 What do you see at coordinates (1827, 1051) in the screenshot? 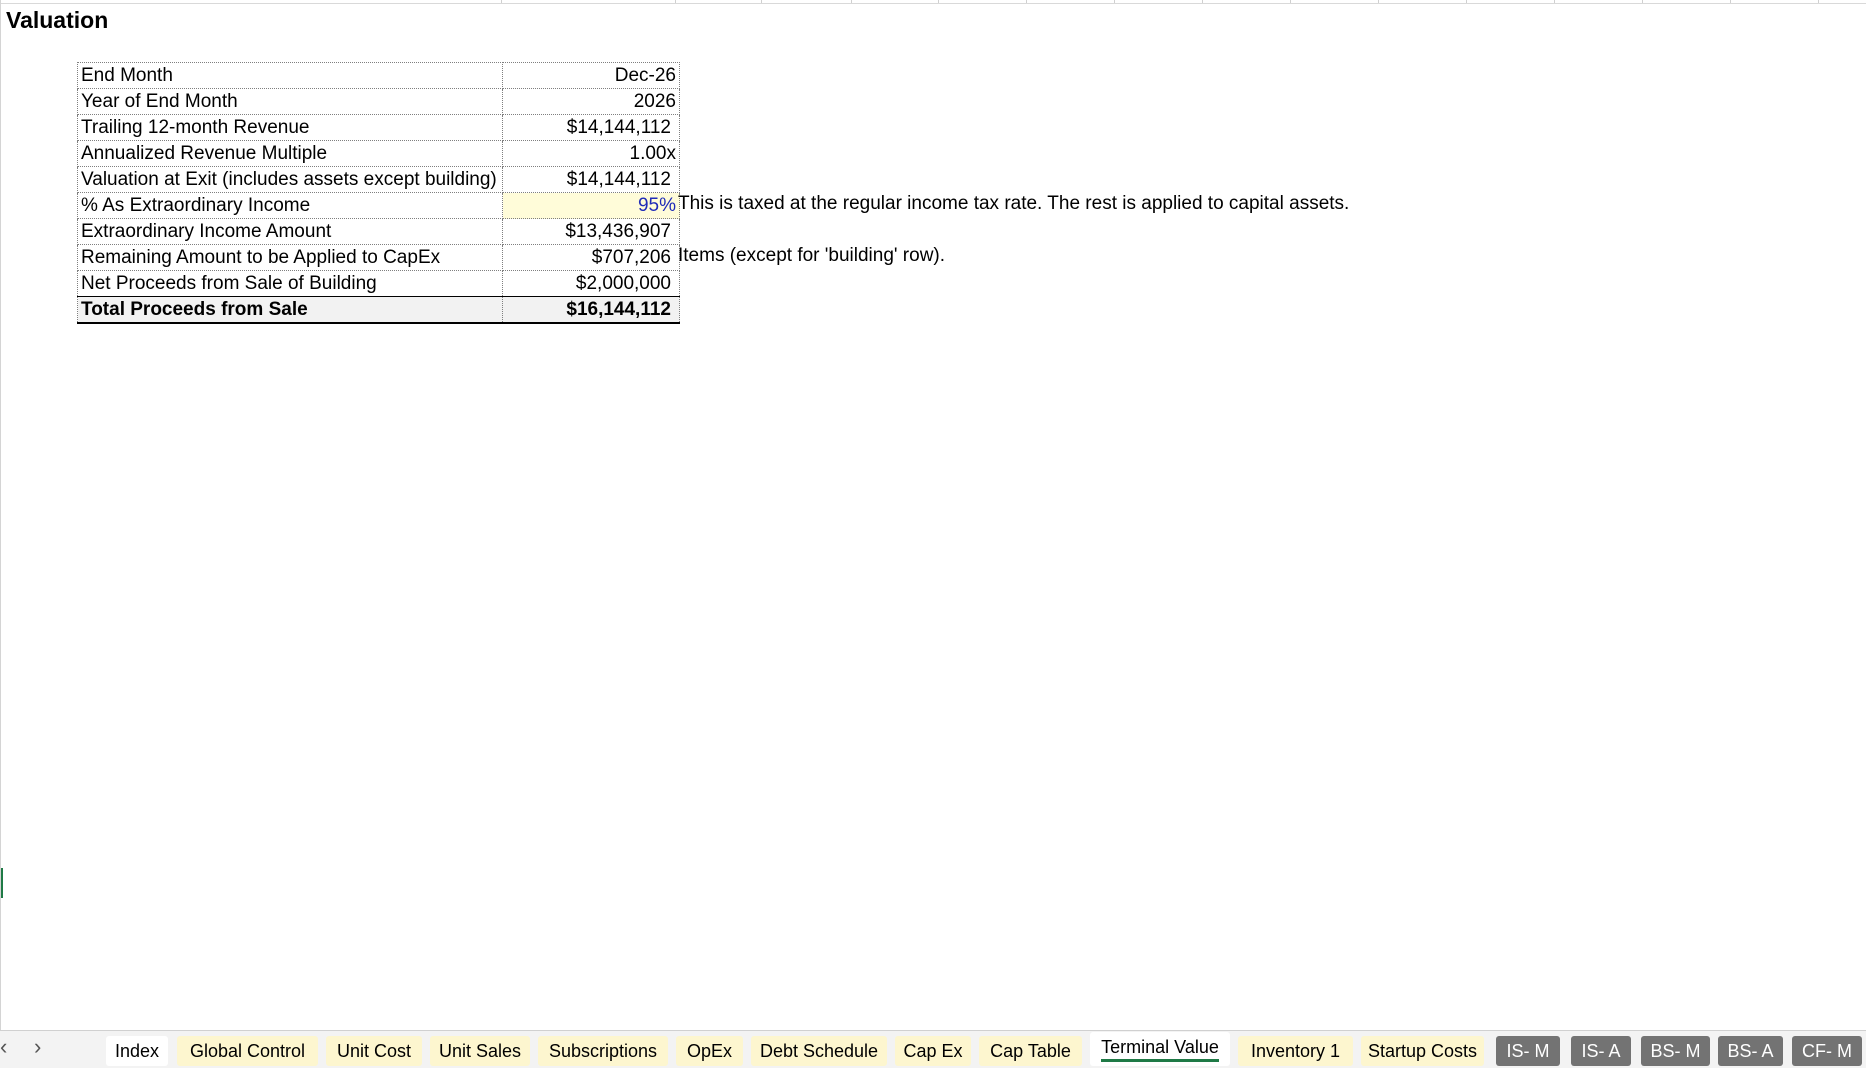
I see `tab-cf-m: CF- M` at bounding box center [1827, 1051].